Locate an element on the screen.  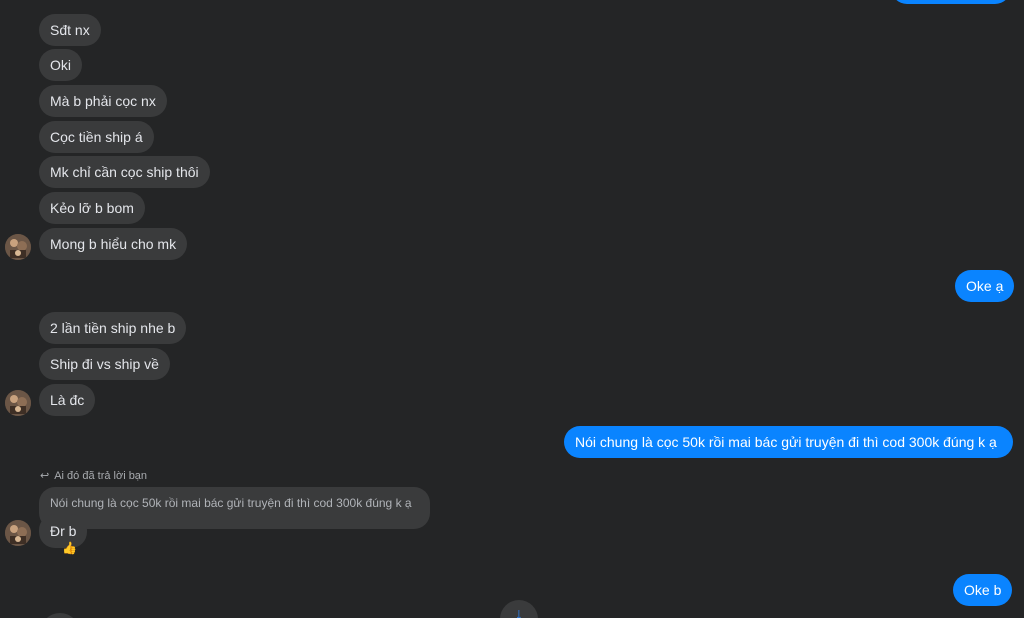
reply-indicator: ↩ Ai đó đã trả lời bạn is located at coordinates (93, 476).